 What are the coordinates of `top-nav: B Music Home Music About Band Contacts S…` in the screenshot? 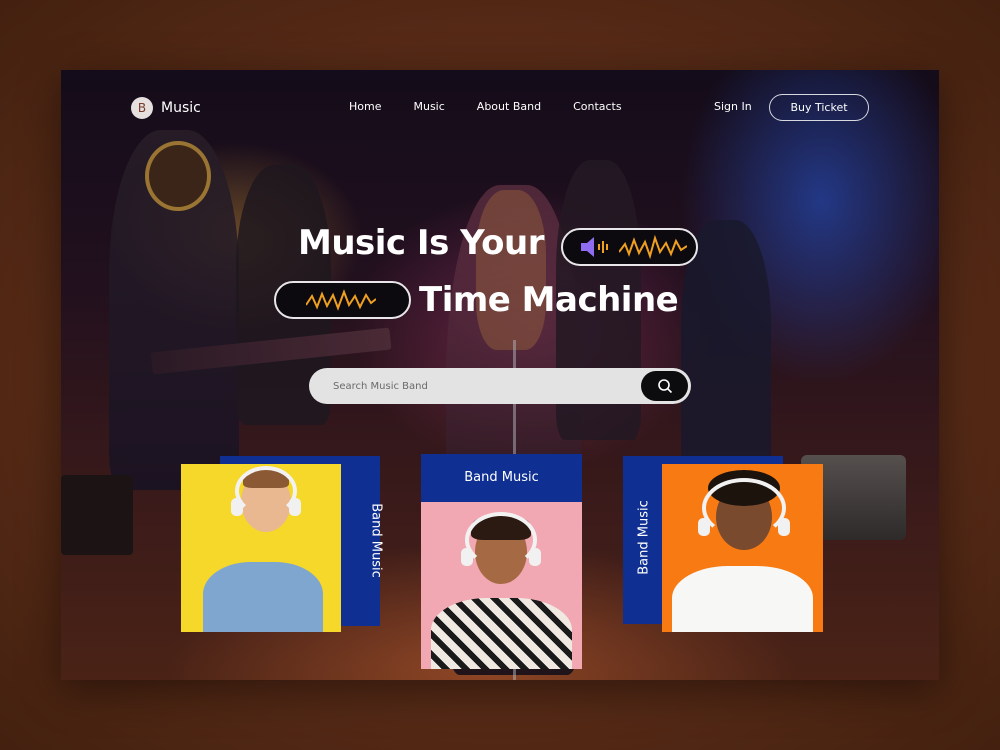 It's located at (501, 108).